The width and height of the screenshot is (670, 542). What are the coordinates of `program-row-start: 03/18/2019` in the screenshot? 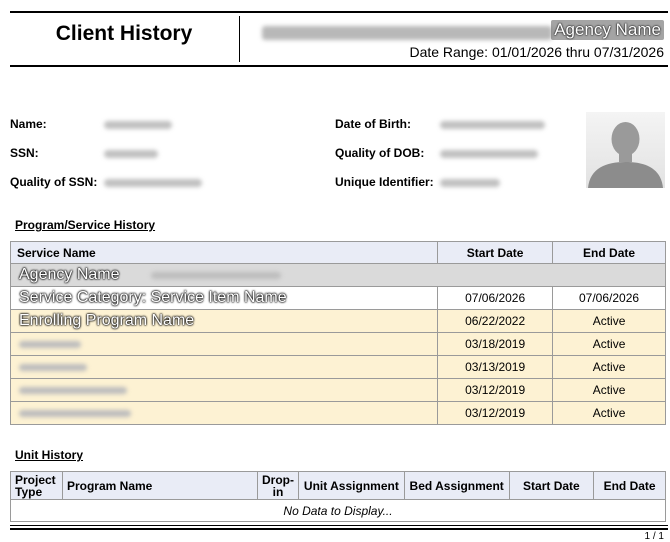 It's located at (495, 344).